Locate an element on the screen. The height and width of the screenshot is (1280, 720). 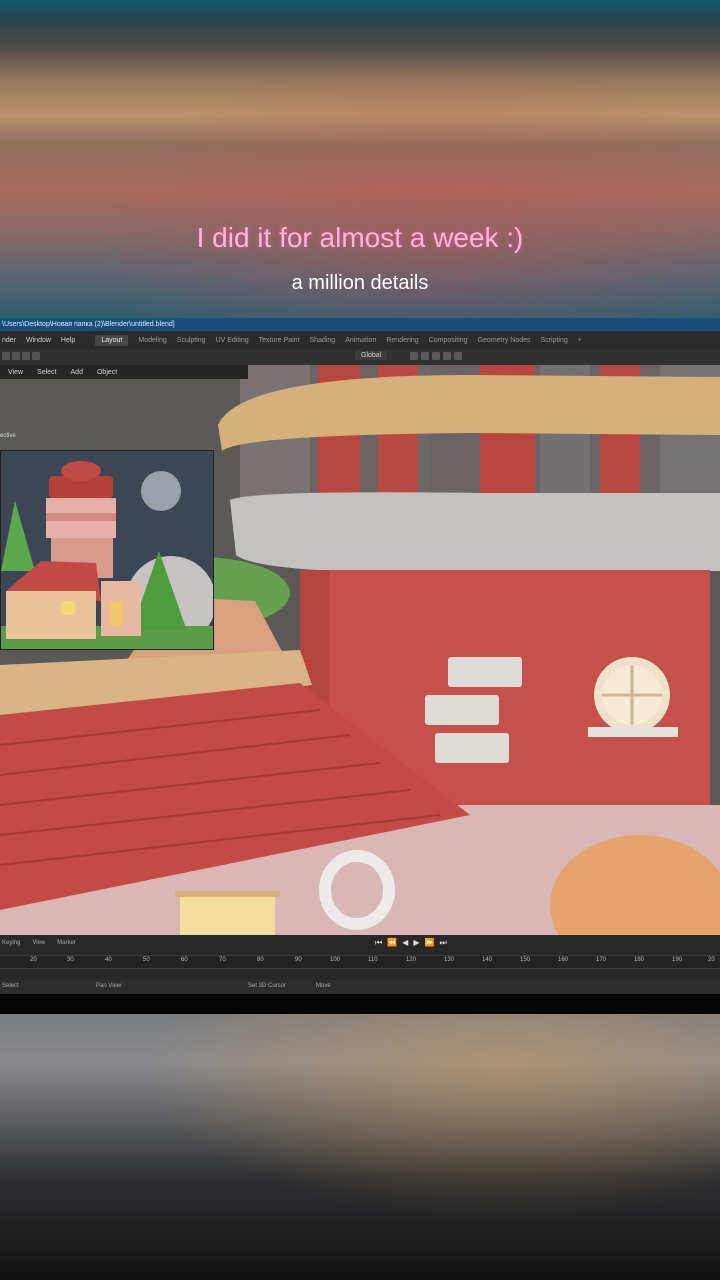
ruler-tick: 60 is located at coordinates (184, 960).